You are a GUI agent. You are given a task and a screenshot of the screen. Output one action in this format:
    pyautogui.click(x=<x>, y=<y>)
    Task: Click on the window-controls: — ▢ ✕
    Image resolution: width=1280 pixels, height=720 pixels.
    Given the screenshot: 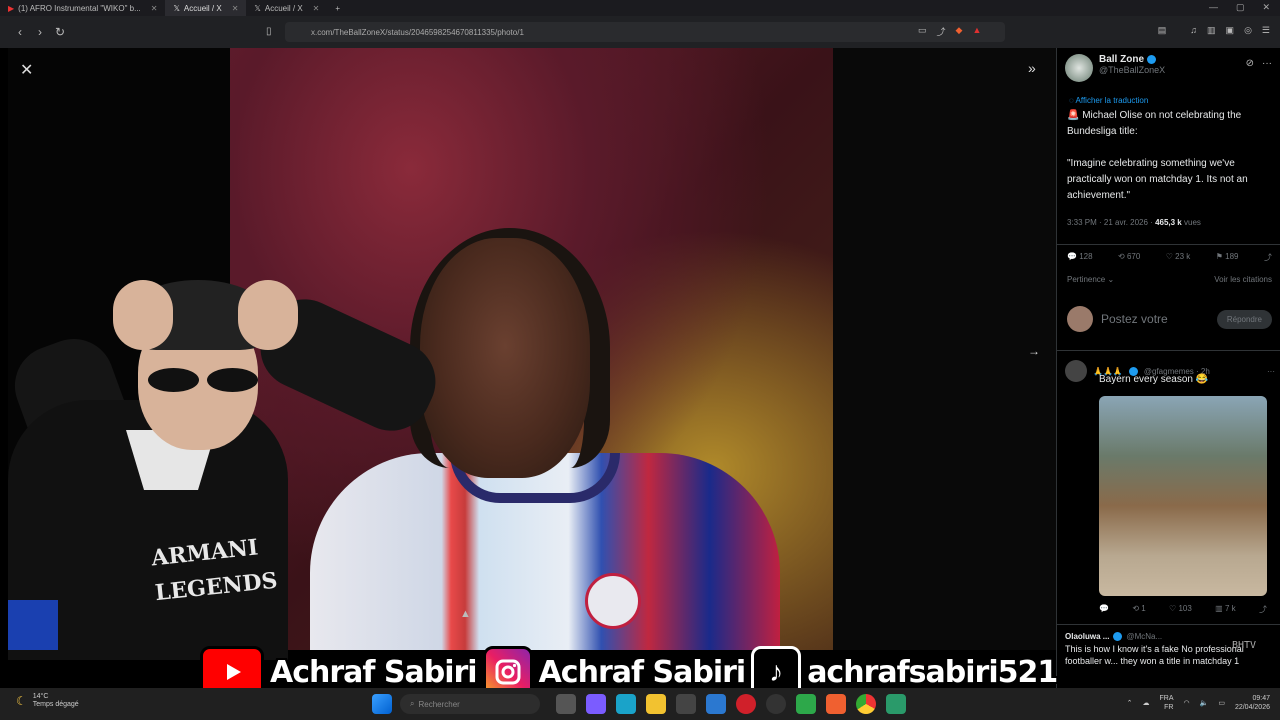 What is the action you would take?
    pyautogui.click(x=1239, y=7)
    